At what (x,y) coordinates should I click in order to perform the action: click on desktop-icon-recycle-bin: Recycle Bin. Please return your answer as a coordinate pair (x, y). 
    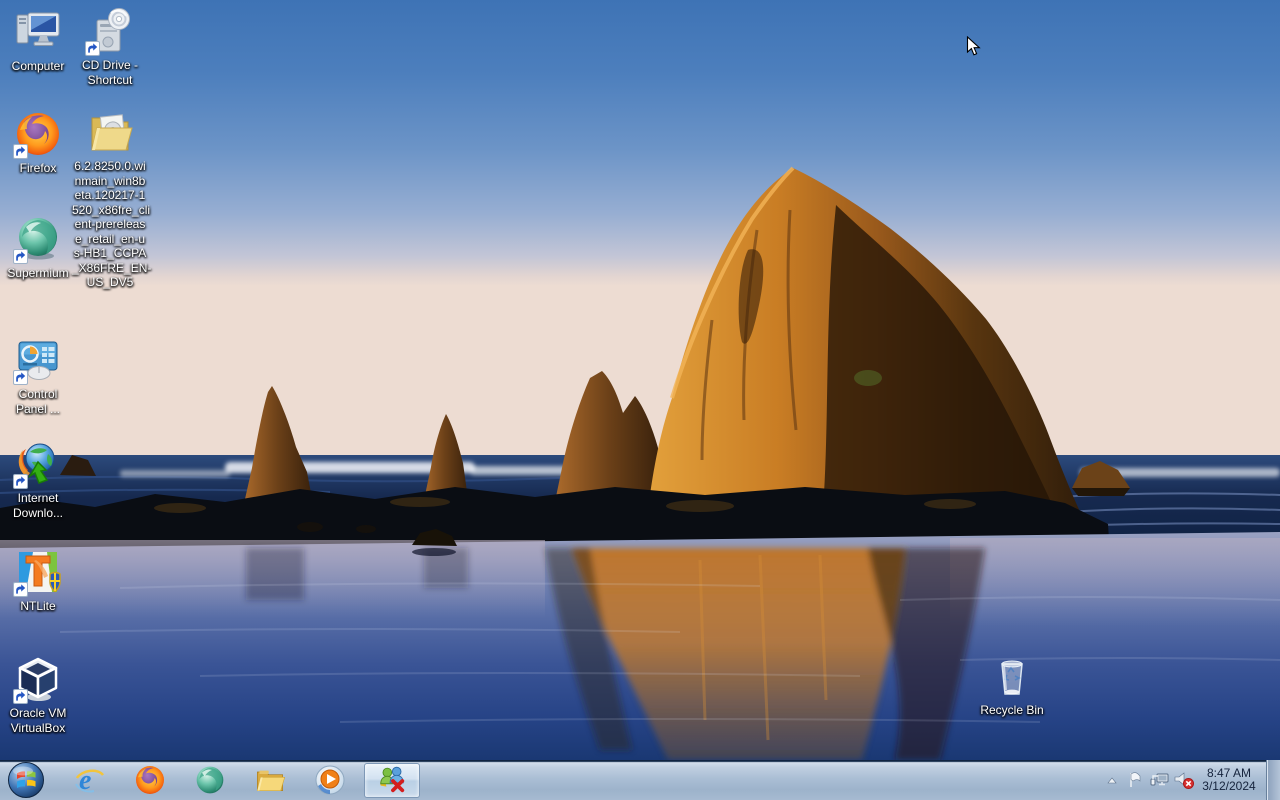
    Looking at the image, I should click on (1012, 685).